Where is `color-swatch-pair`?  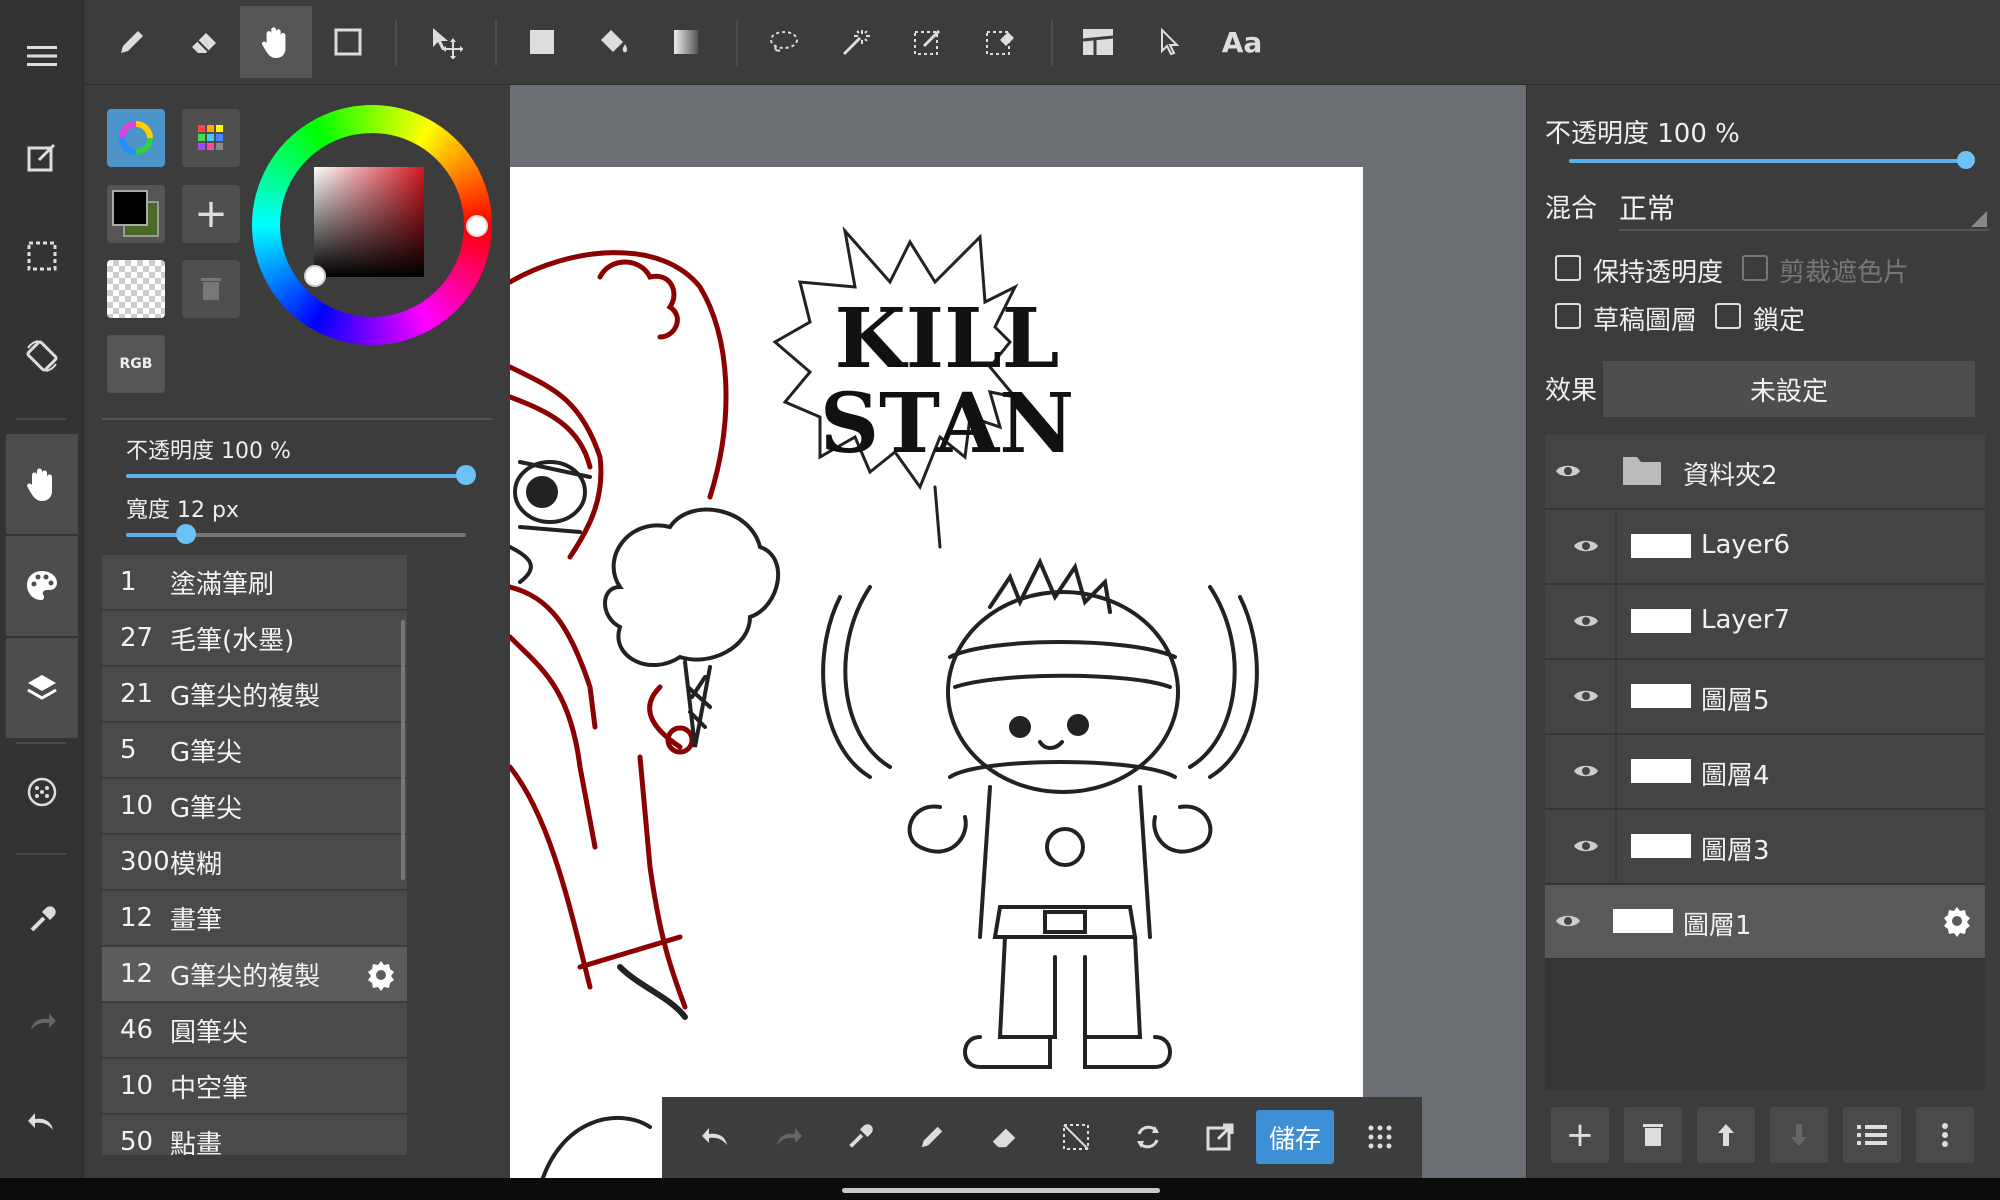
color-swatch-pair is located at coordinates (136, 214).